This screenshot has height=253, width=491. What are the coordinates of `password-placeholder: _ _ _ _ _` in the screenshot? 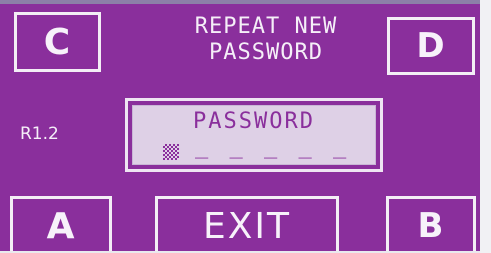 It's located at (273, 146).